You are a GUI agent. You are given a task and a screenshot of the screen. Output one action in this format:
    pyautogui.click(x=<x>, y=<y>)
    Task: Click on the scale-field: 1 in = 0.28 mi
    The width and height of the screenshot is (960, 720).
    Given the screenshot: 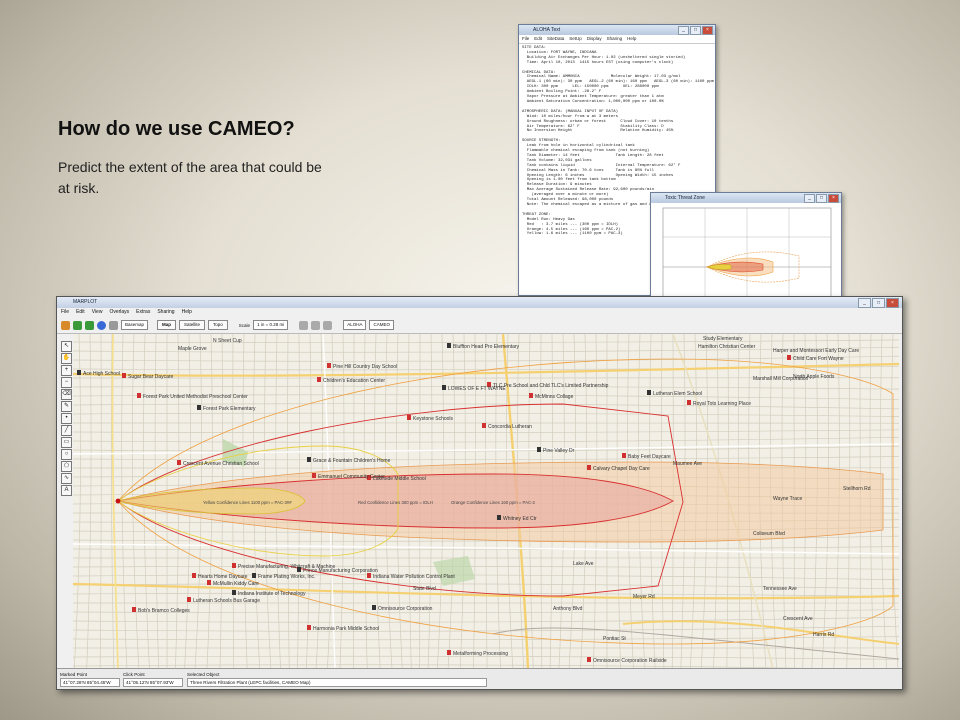 What is the action you would take?
    pyautogui.click(x=271, y=325)
    